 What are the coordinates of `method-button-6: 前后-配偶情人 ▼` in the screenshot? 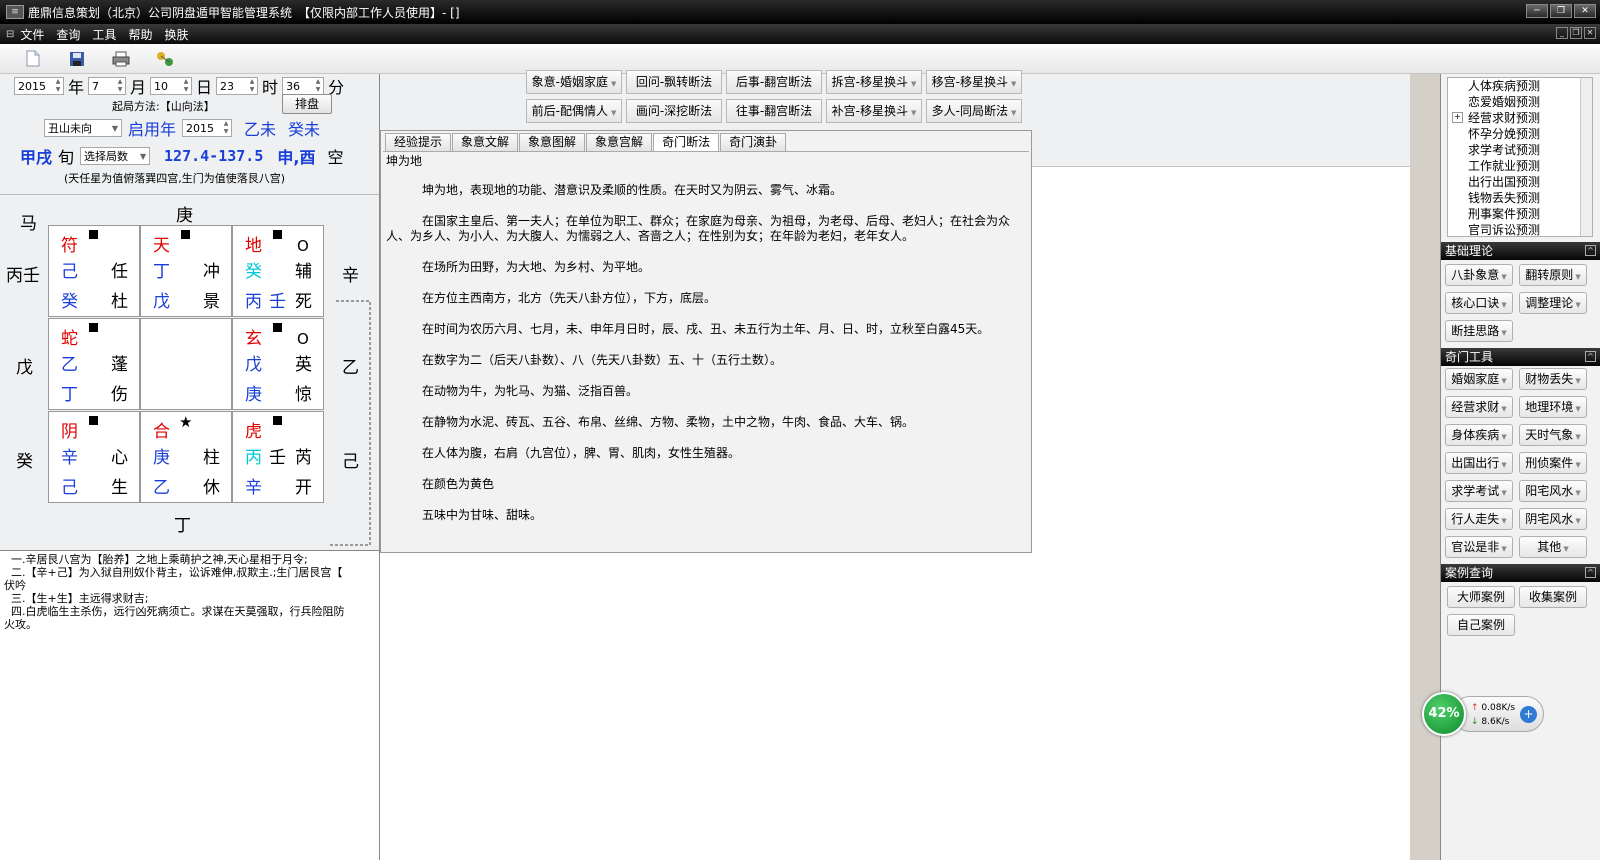 It's located at (574, 111).